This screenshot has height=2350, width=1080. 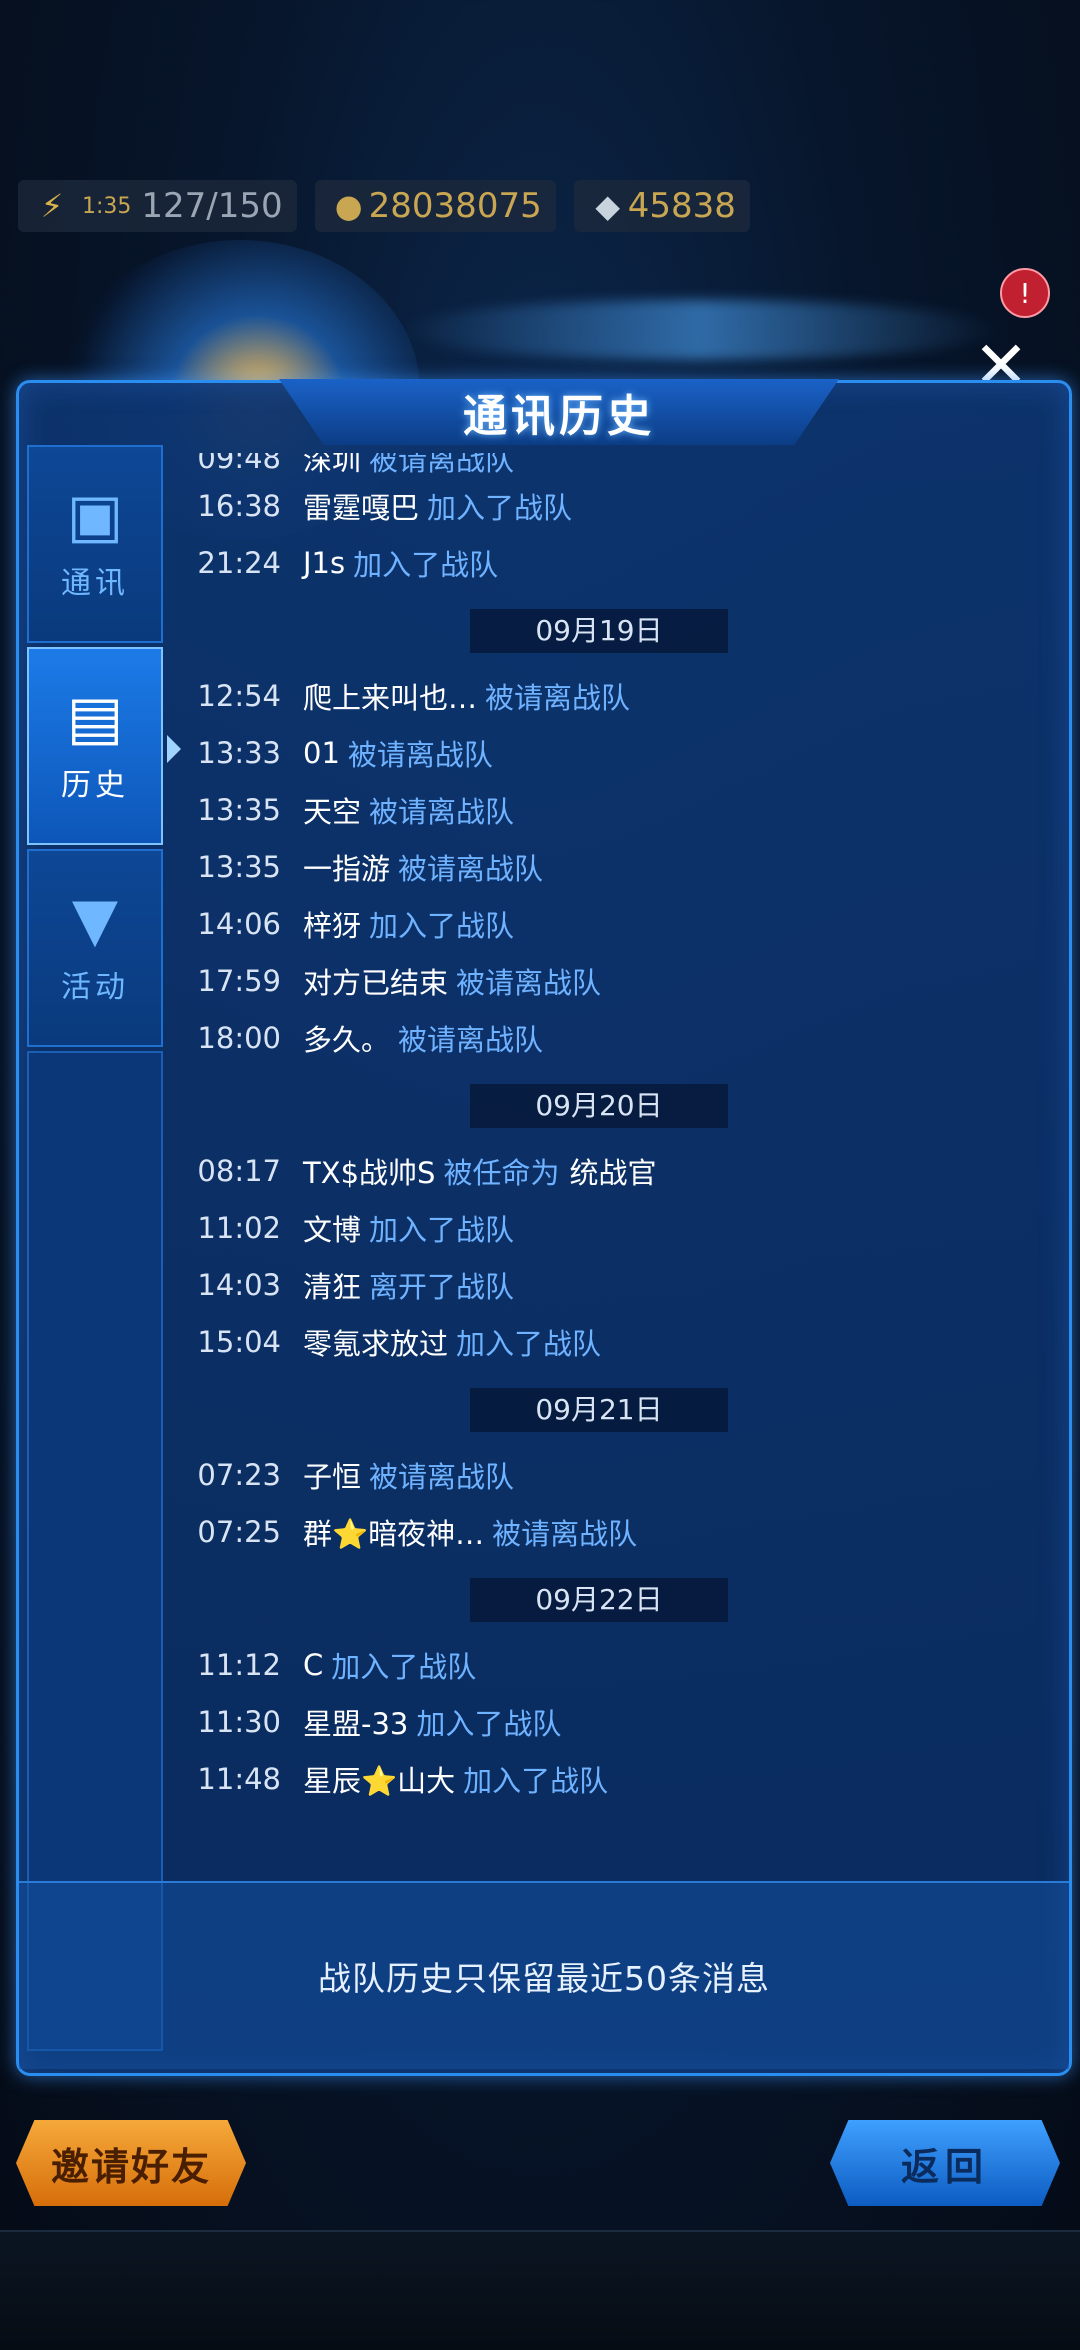 I want to click on tab-label: 通讯, so click(x=95, y=583).